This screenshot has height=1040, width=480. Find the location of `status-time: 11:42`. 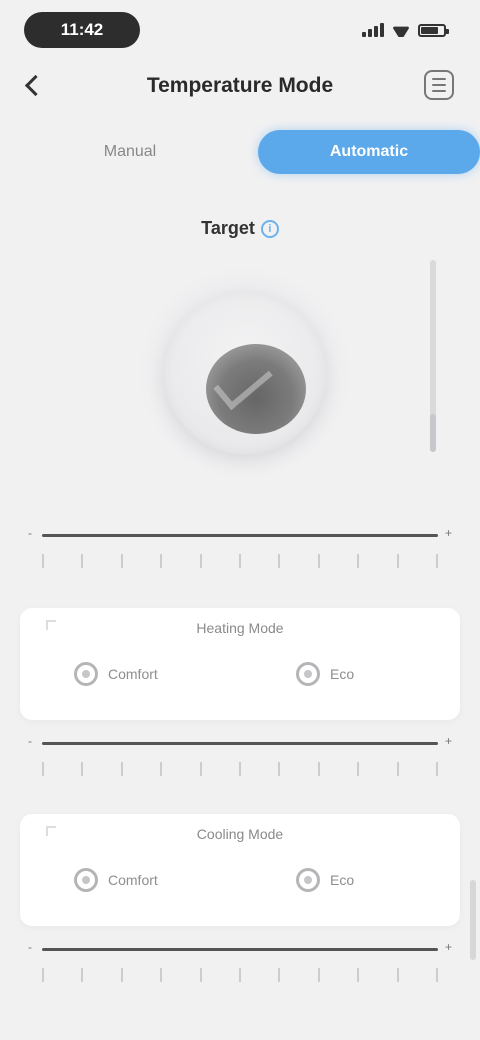

status-time: 11:42 is located at coordinates (82, 30).